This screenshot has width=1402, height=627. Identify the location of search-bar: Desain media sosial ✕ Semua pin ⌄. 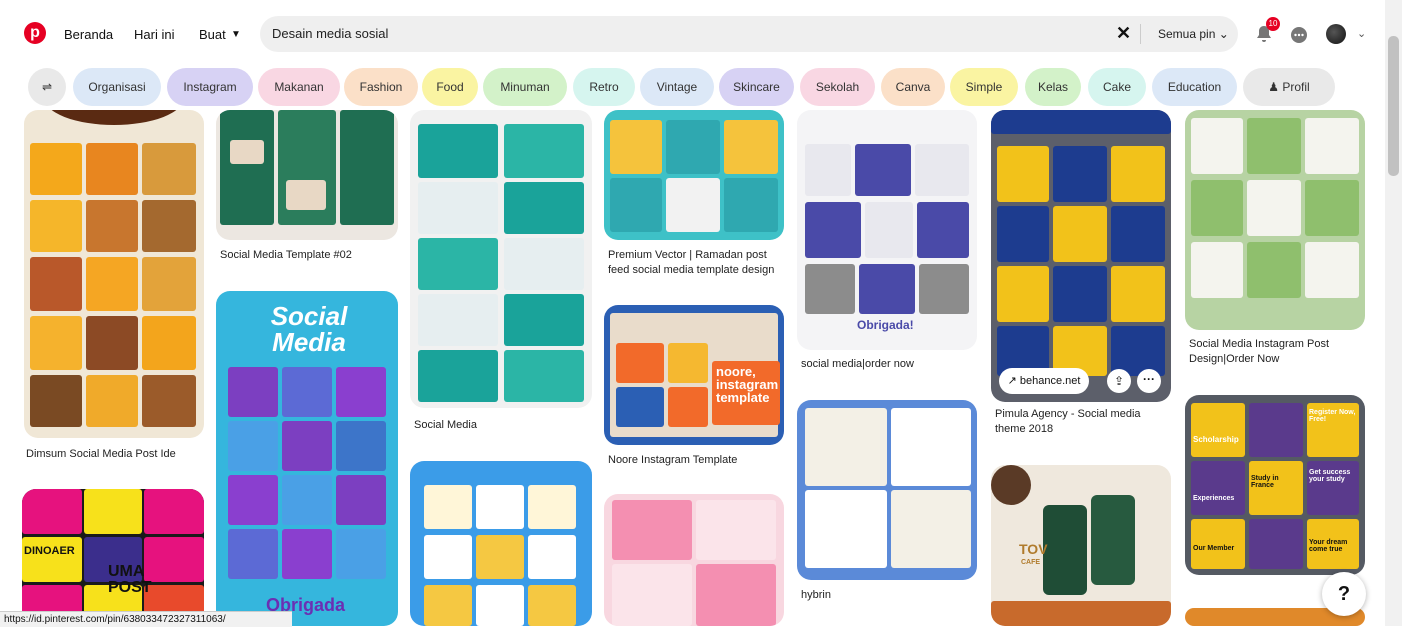
(749, 34).